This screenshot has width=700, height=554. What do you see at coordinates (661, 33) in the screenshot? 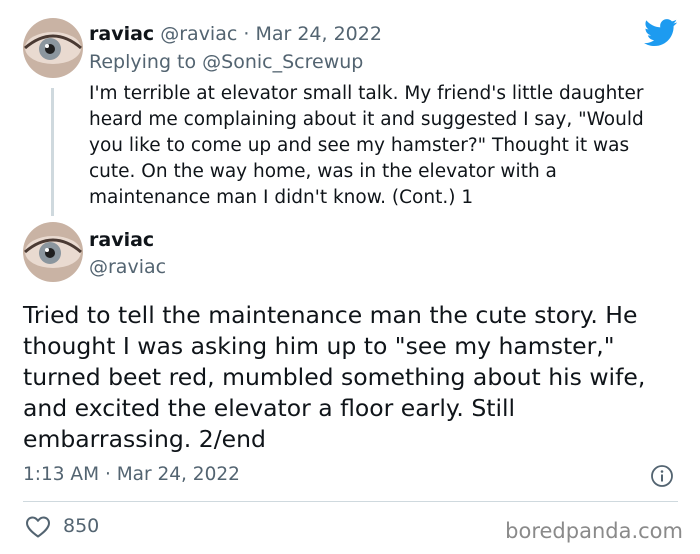
I see `twitter-bird-icon` at bounding box center [661, 33].